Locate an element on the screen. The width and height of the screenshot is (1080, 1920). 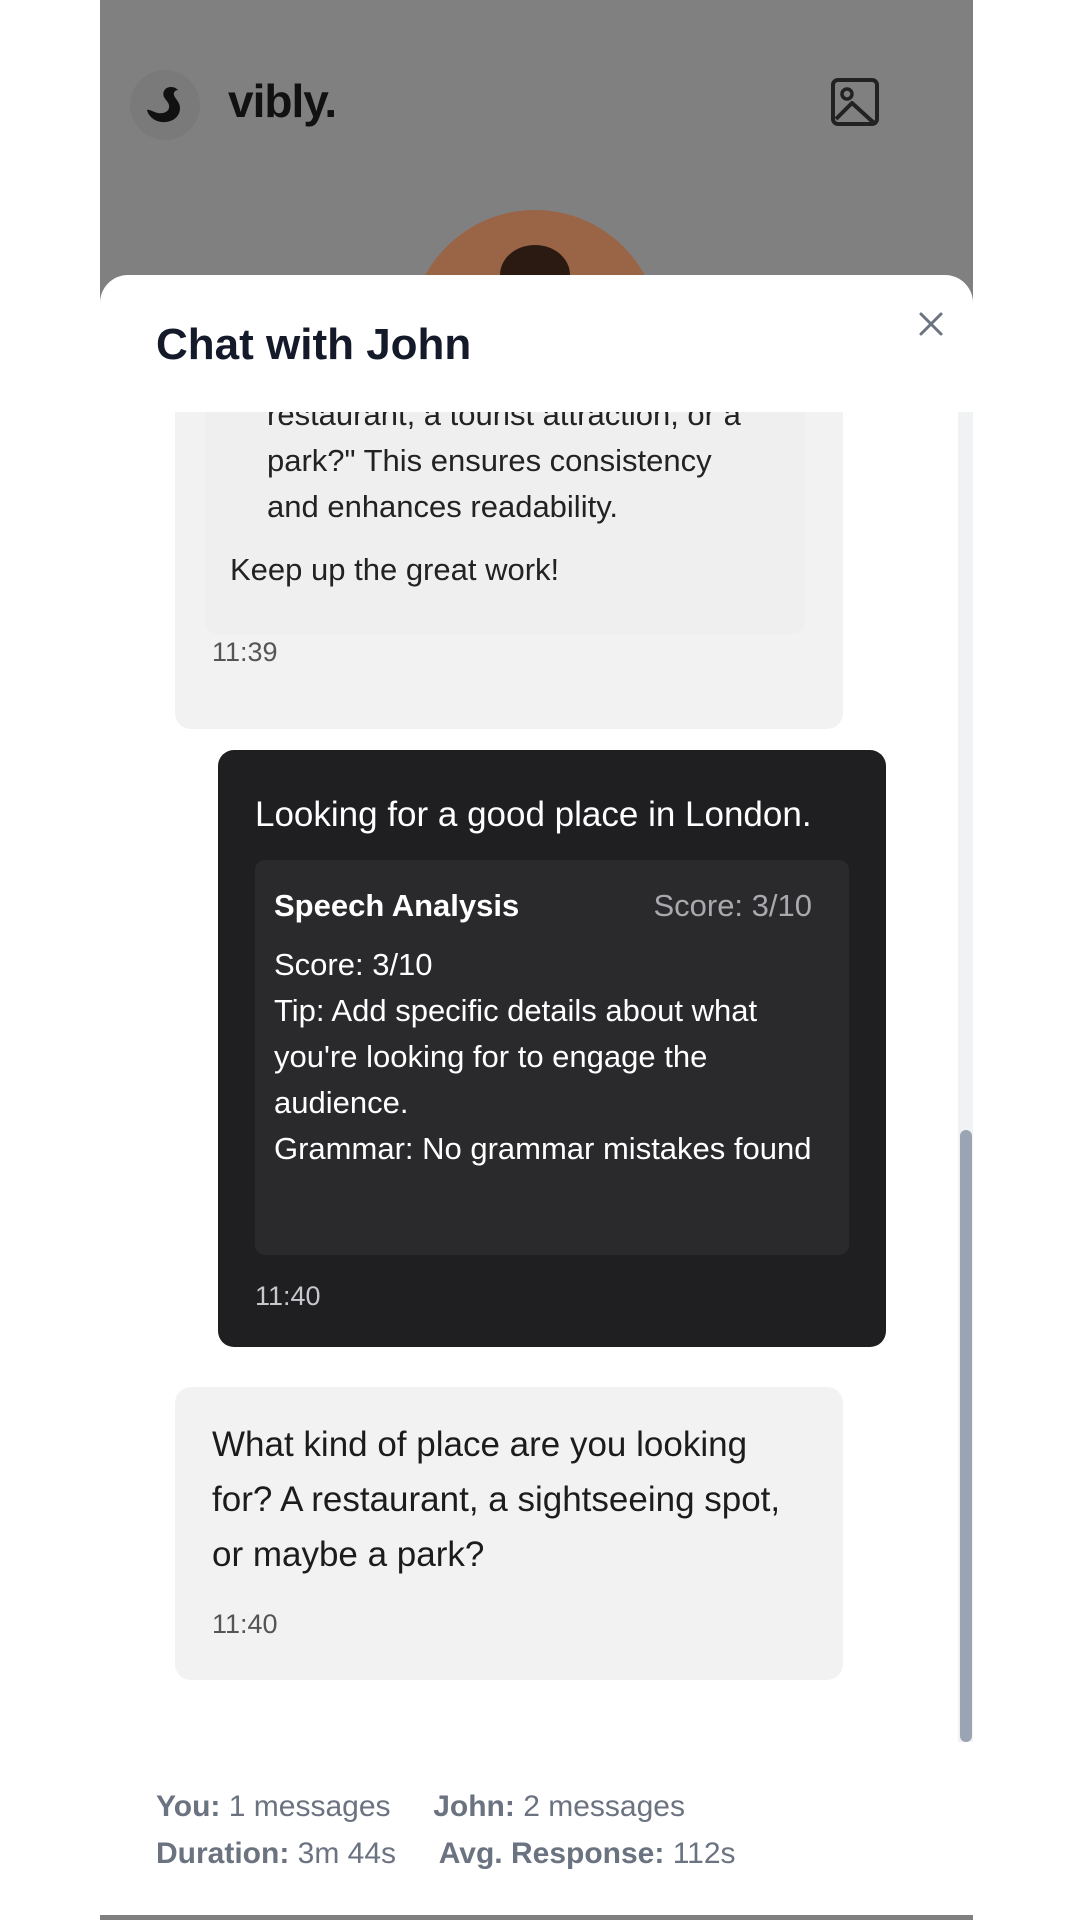
analysis-title: Speech Analysis is located at coordinates (397, 905).